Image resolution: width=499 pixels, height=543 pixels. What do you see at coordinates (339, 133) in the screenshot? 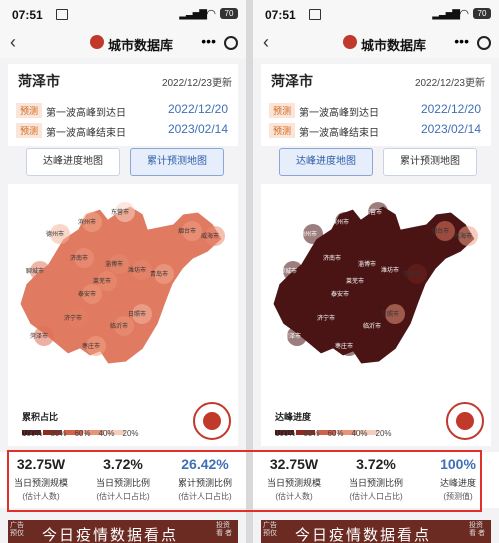
I see `peak-end-label: 第一波高峰结束日` at bounding box center [339, 133].